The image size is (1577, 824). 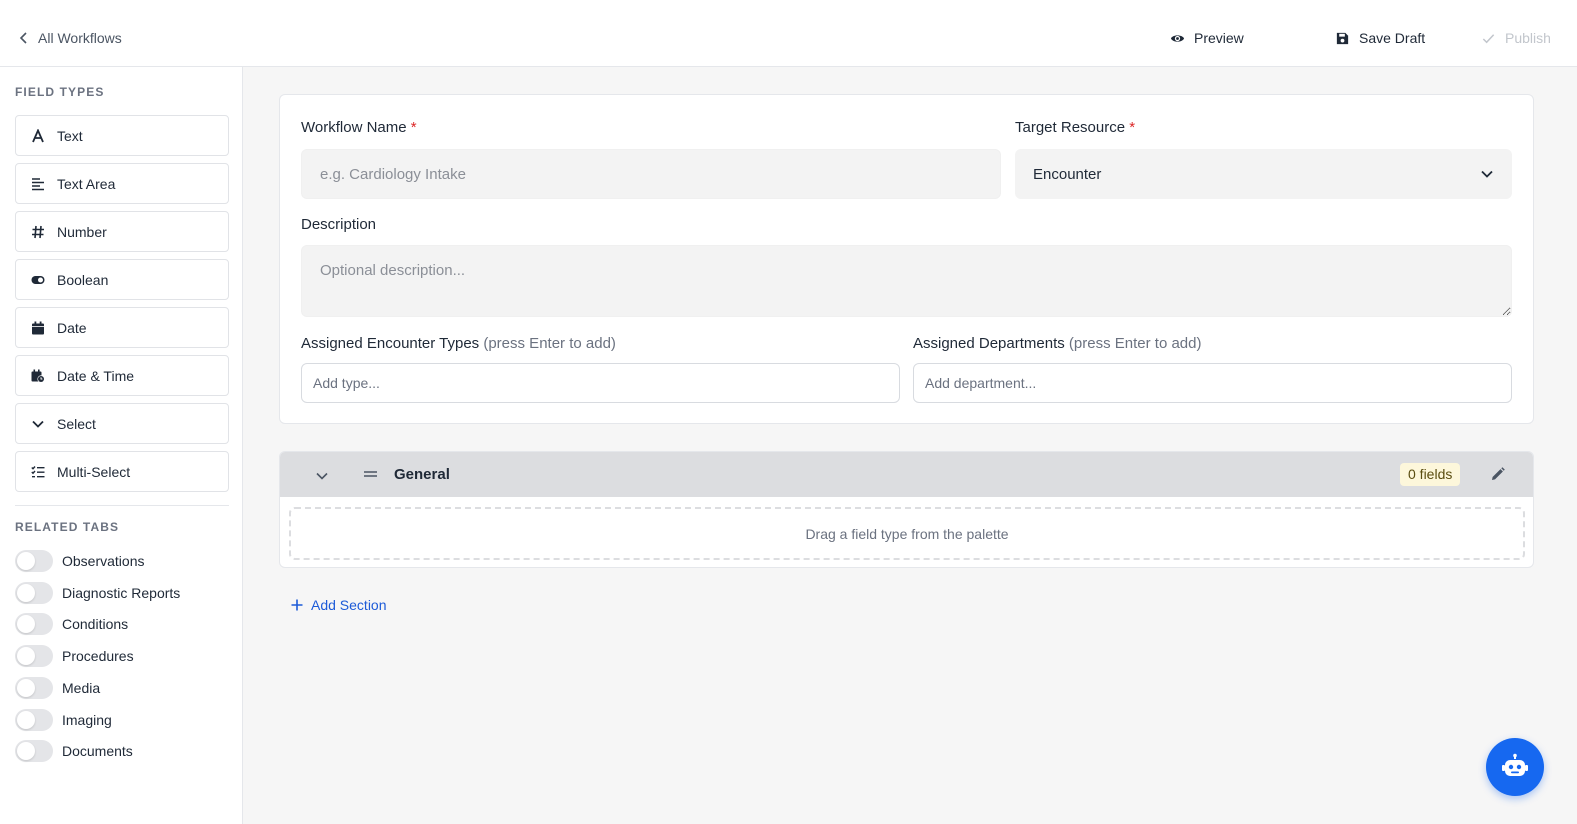 What do you see at coordinates (122, 423) in the screenshot?
I see `field-type-select: Select` at bounding box center [122, 423].